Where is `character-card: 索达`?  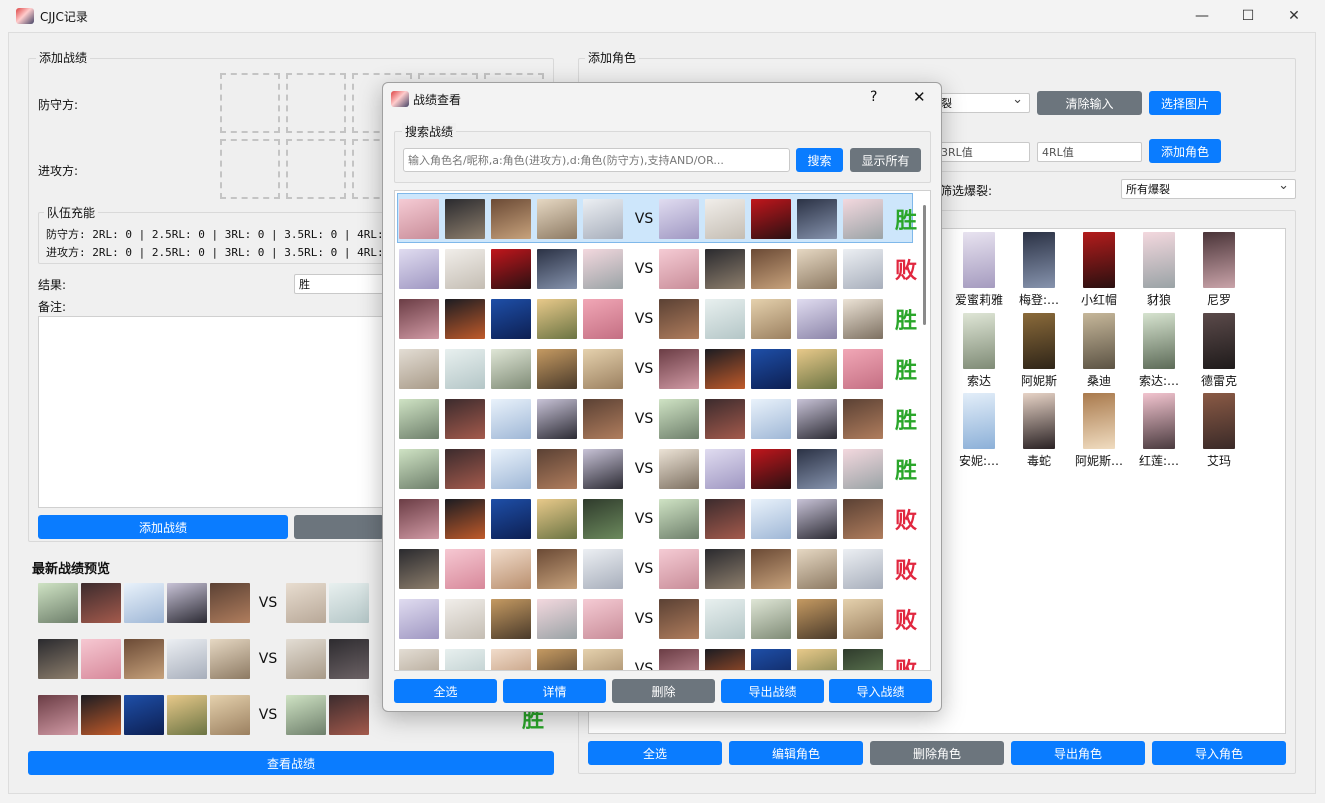
character-card: 索达 is located at coordinates (979, 351).